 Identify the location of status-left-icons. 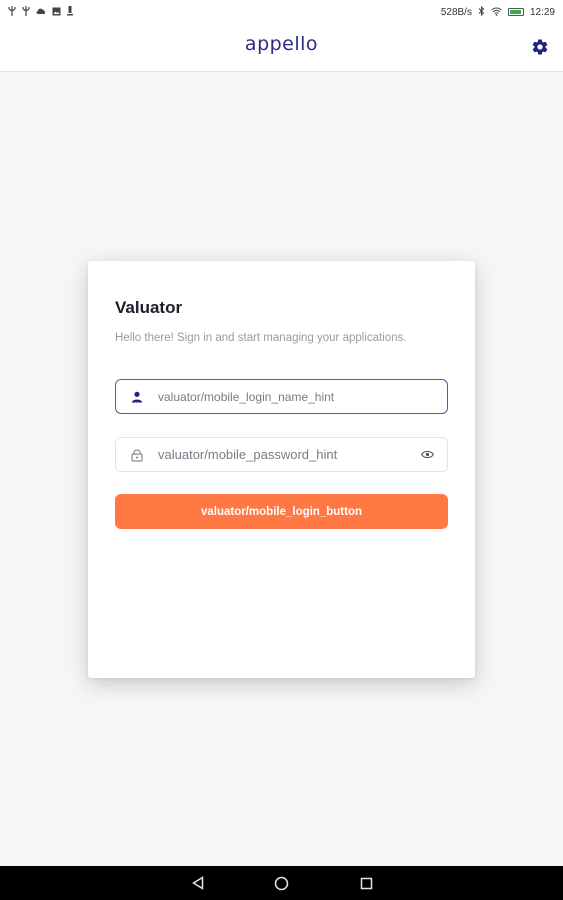
(40, 12).